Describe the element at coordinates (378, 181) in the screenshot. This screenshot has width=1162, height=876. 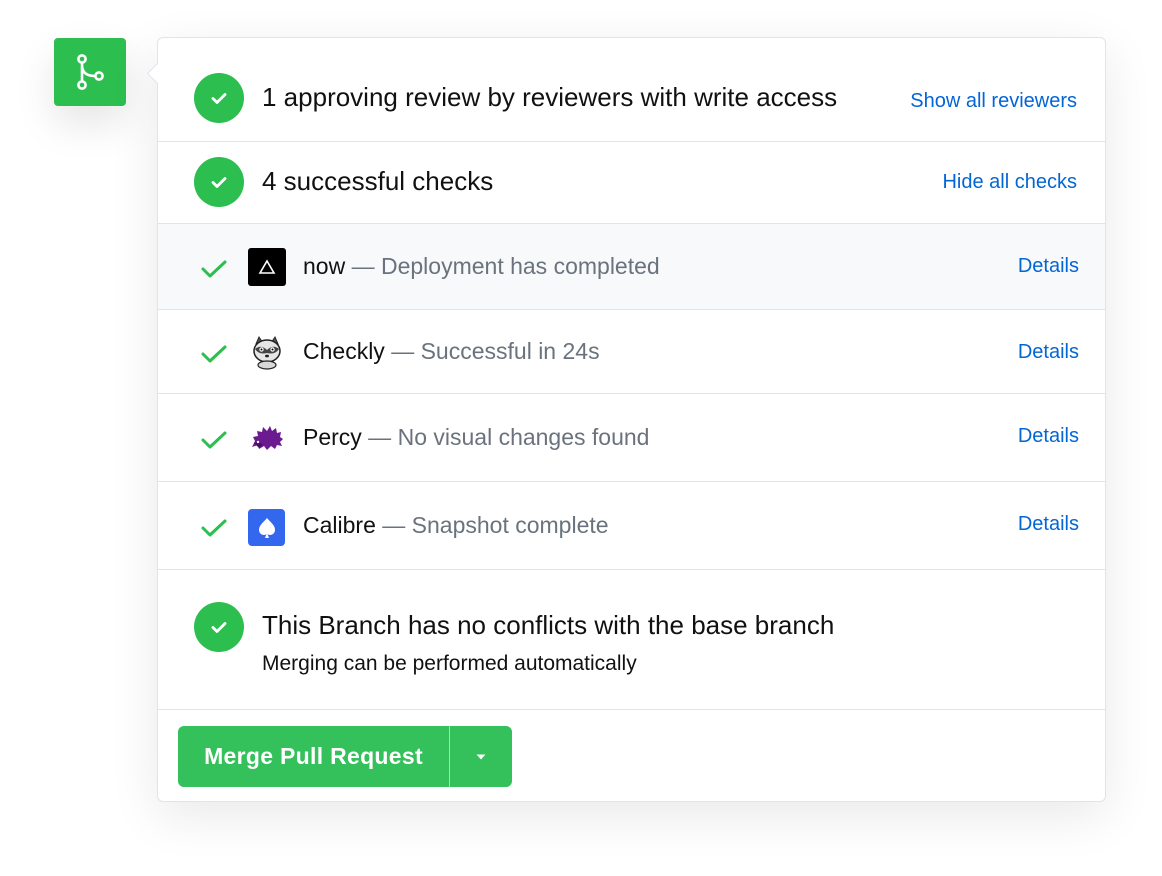
I see `checks-summary-title: 4 successful checks` at that location.